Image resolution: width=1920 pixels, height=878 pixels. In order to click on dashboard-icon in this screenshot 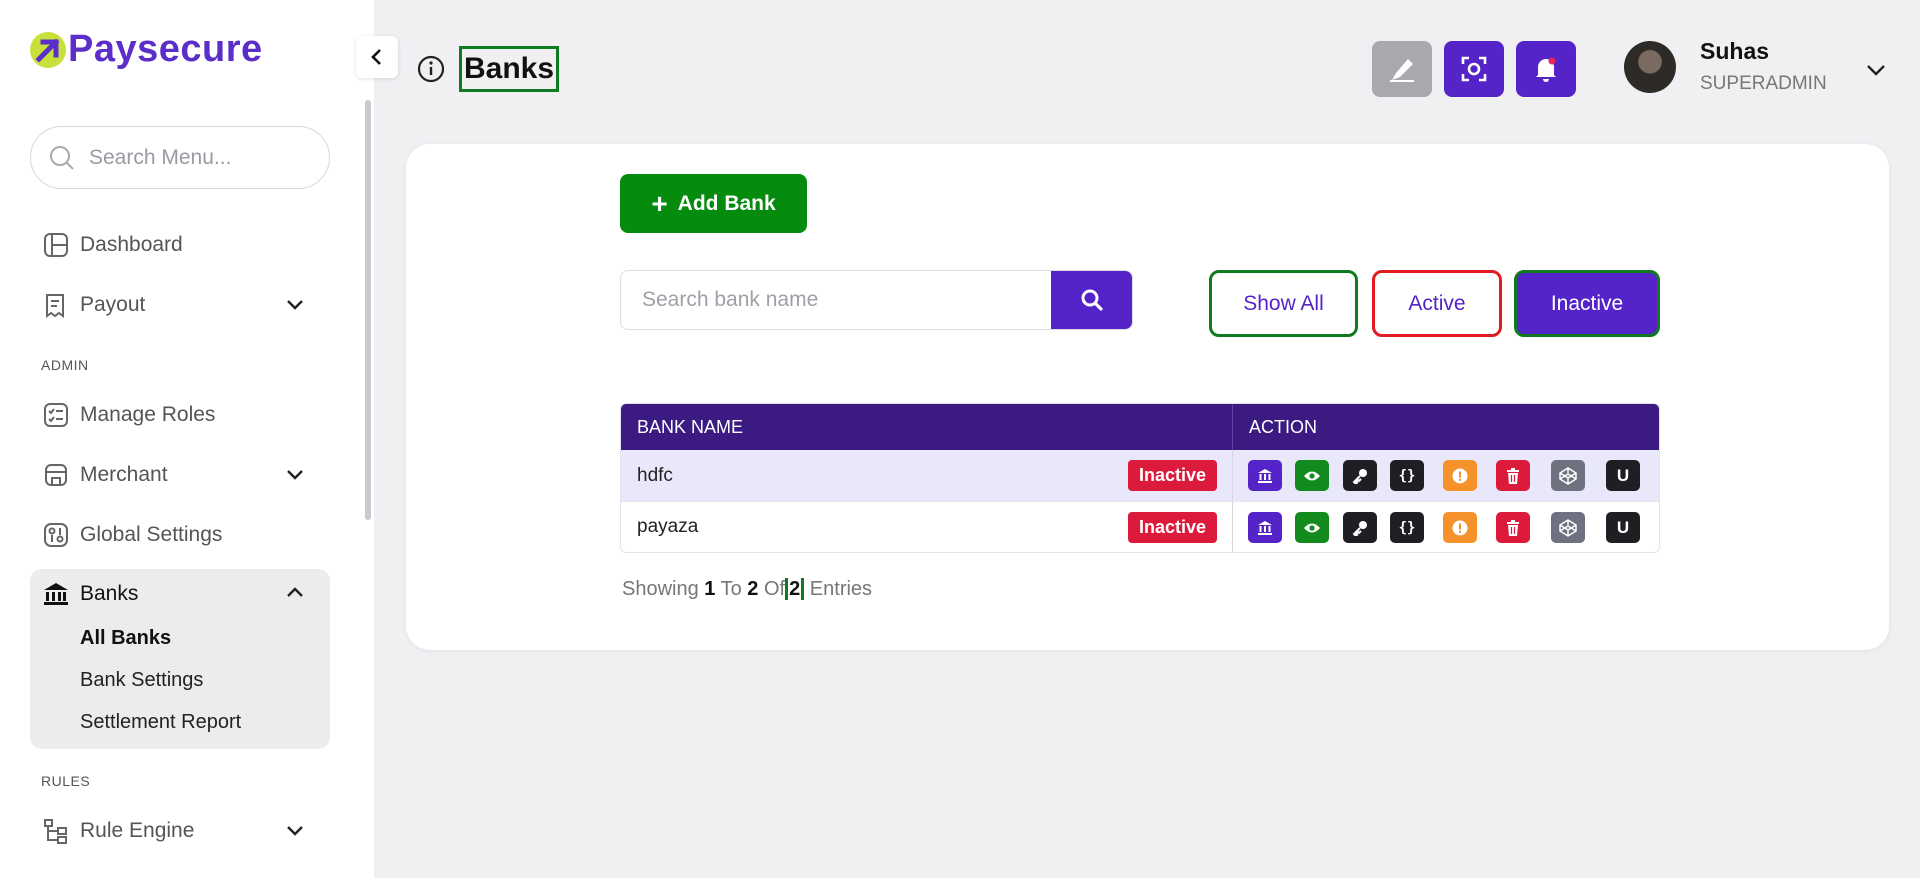, I will do `click(56, 245)`.